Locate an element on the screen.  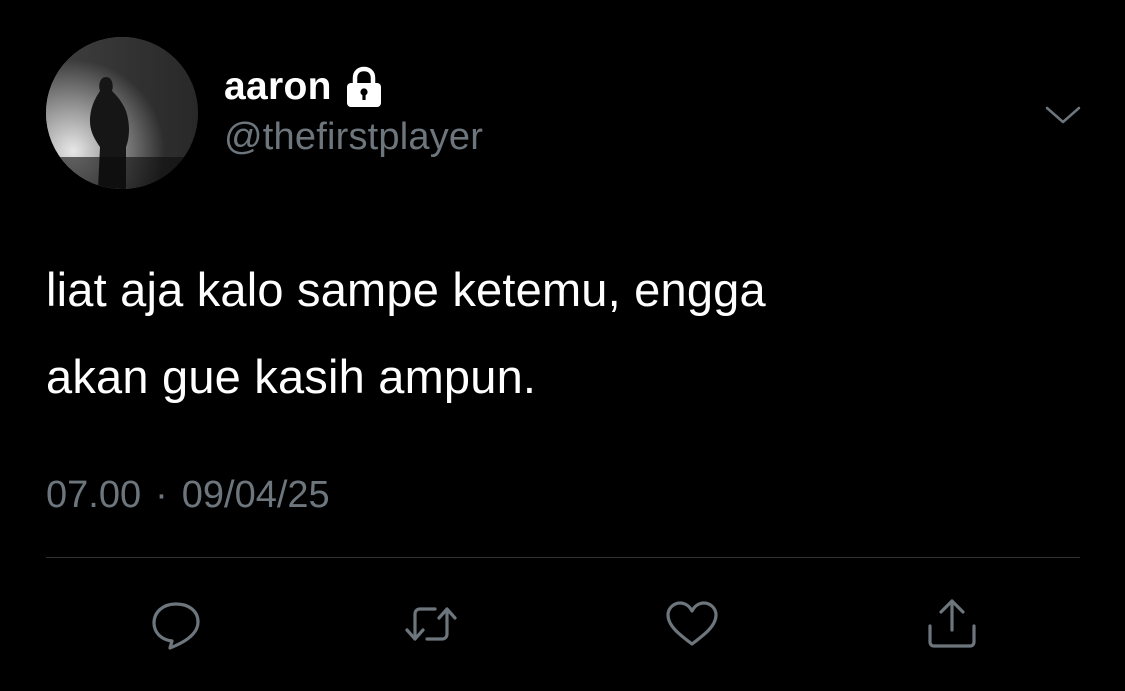
divider is located at coordinates (563, 557).